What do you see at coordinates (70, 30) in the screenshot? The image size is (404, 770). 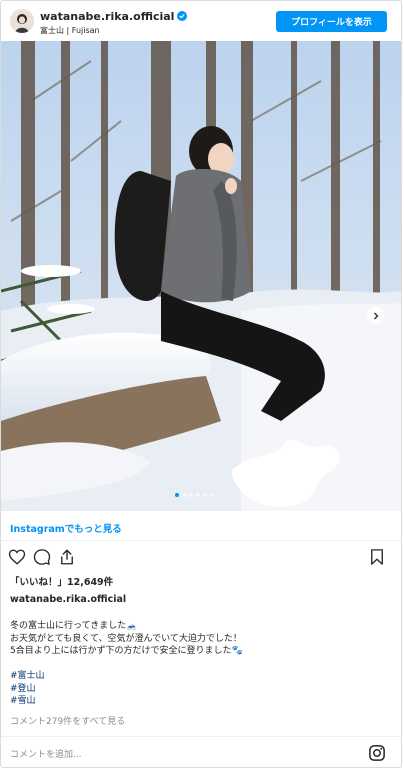 I see `location-label: 富士山 | Fujisan` at bounding box center [70, 30].